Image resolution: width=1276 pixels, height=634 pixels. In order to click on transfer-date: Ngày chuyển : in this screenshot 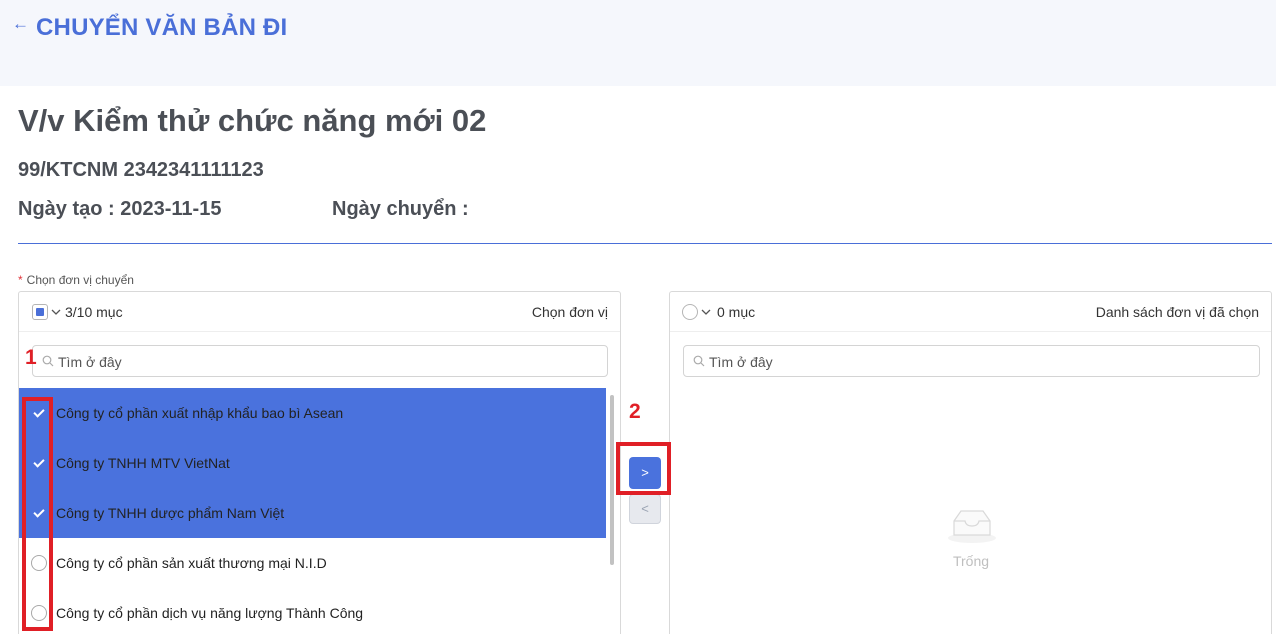, I will do `click(400, 209)`.